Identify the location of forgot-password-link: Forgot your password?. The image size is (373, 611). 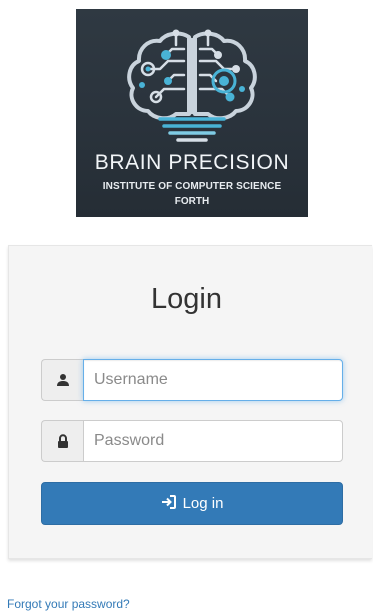
(68, 604).